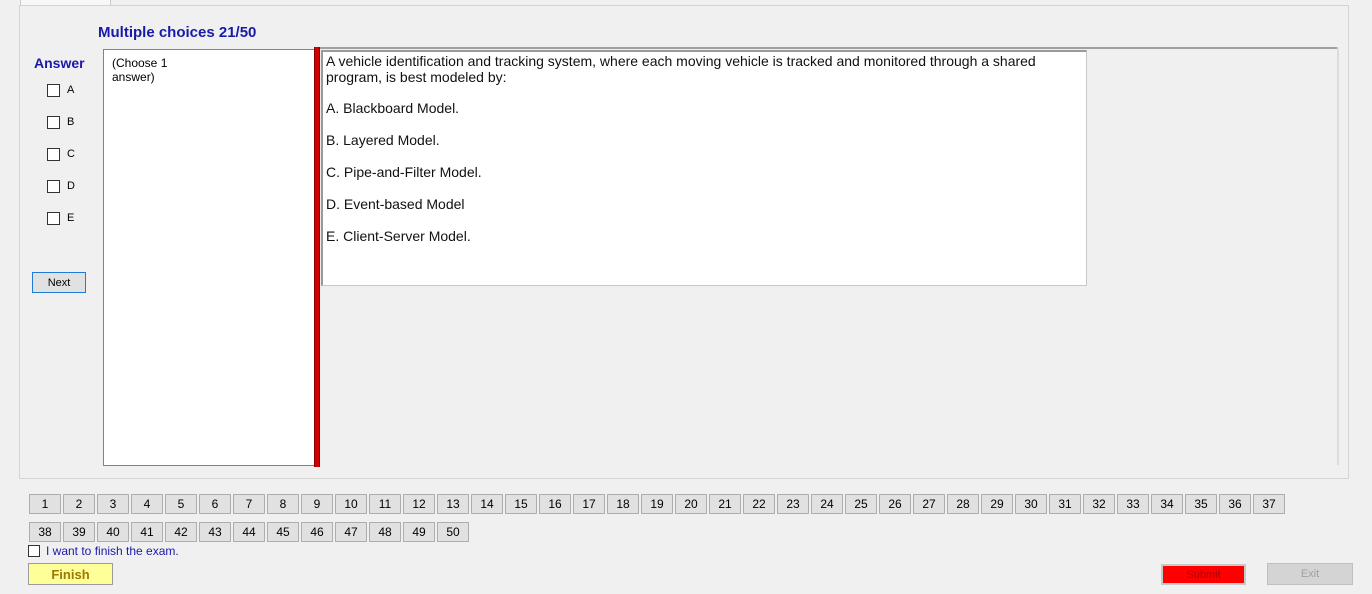 This screenshot has height=594, width=1372. I want to click on splitter-bar, so click(317, 257).